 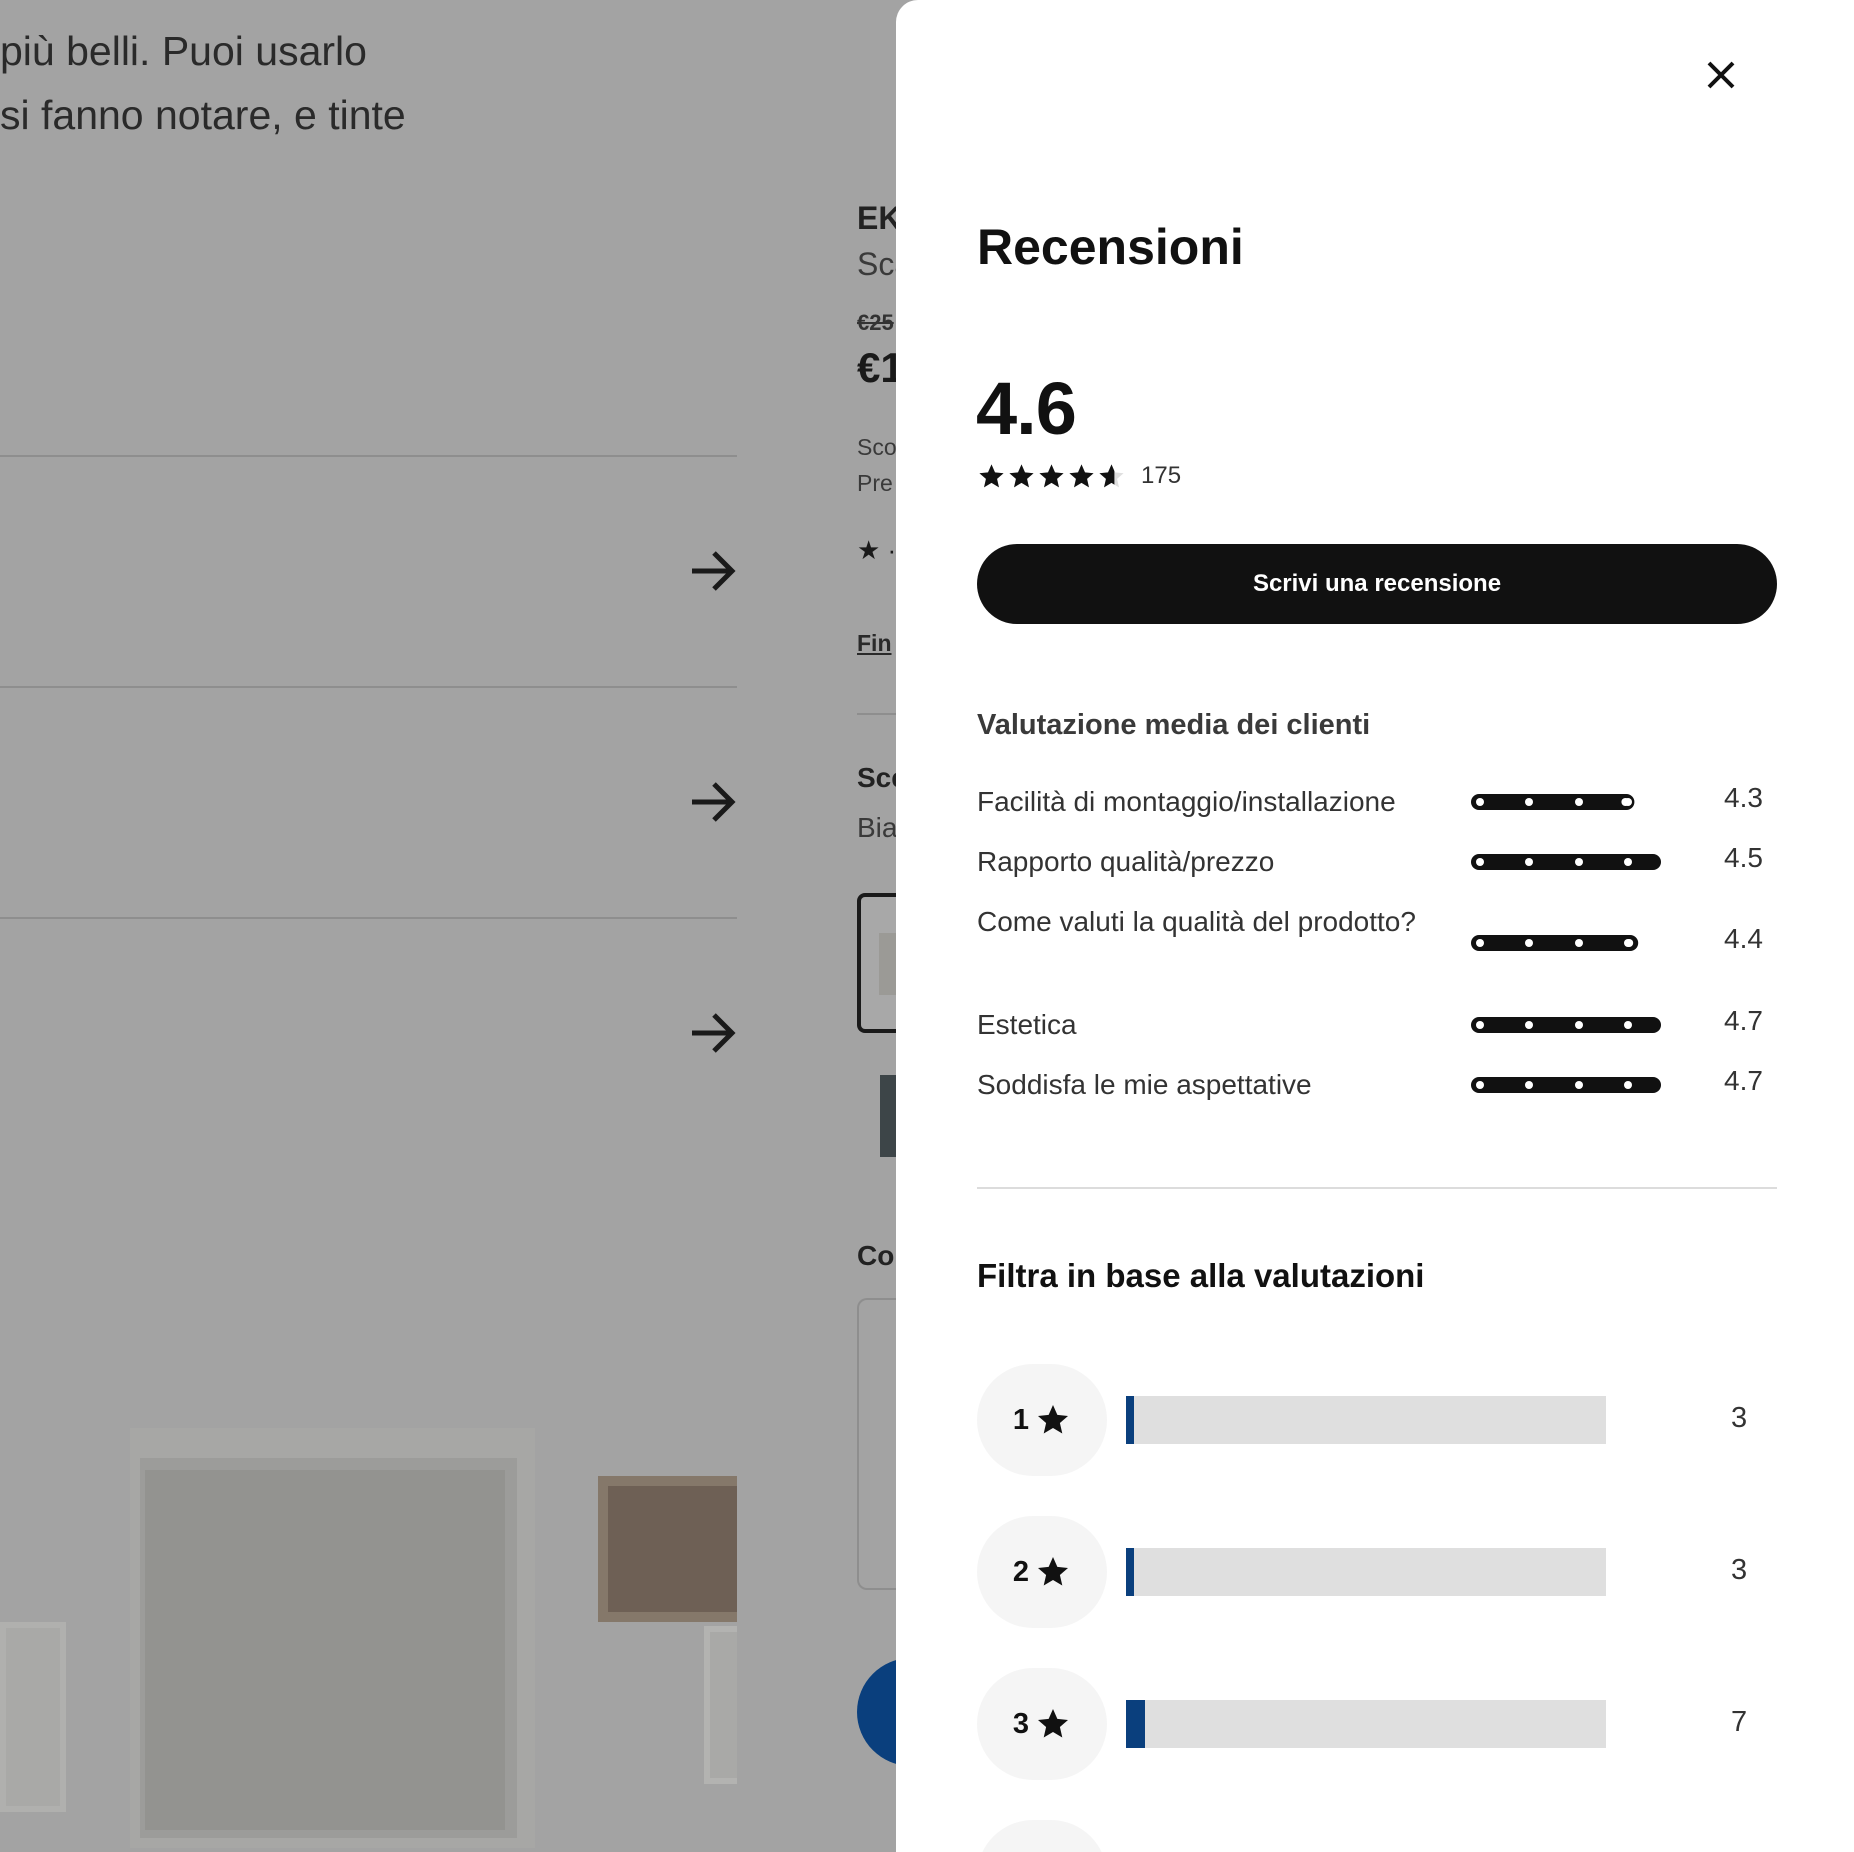 I want to click on filter-3-star-button: 3, so click(x=1042, y=1724).